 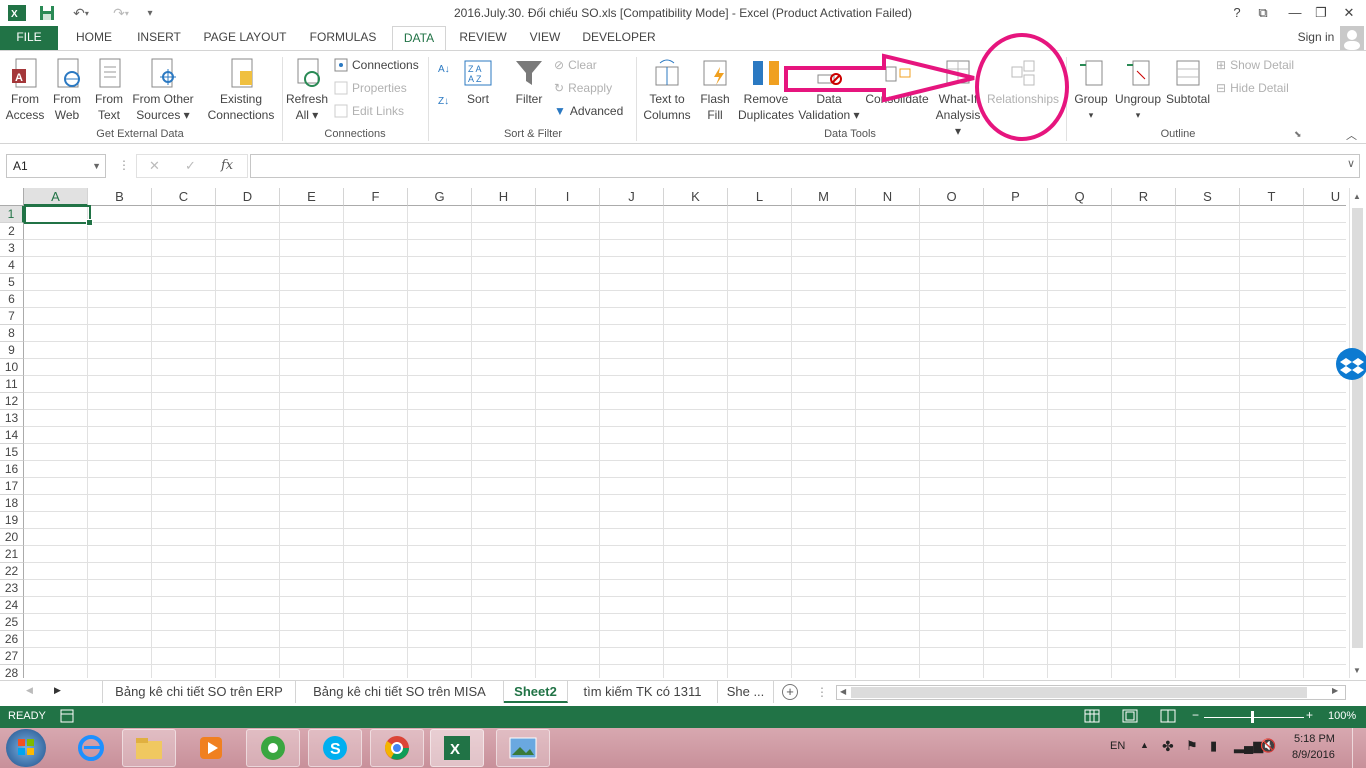 I want to click on row-header: 5, so click(x=12, y=282).